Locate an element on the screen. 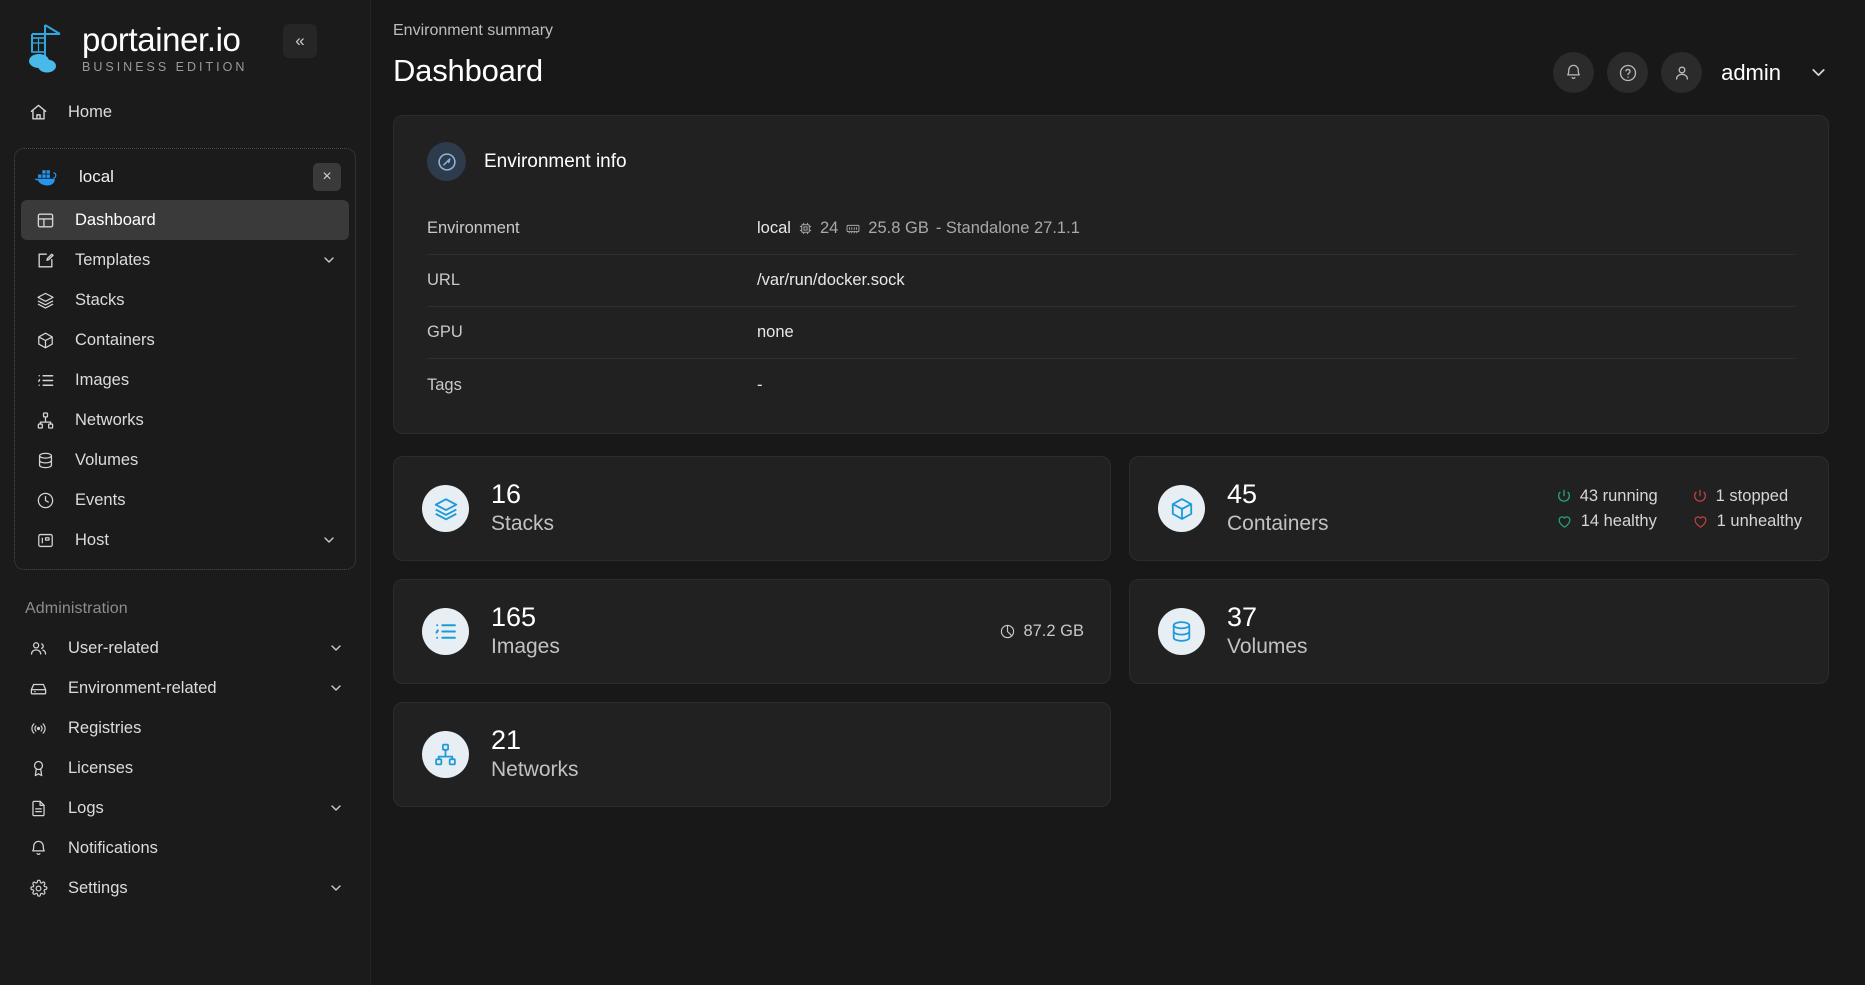  info-value: - is located at coordinates (760, 384).